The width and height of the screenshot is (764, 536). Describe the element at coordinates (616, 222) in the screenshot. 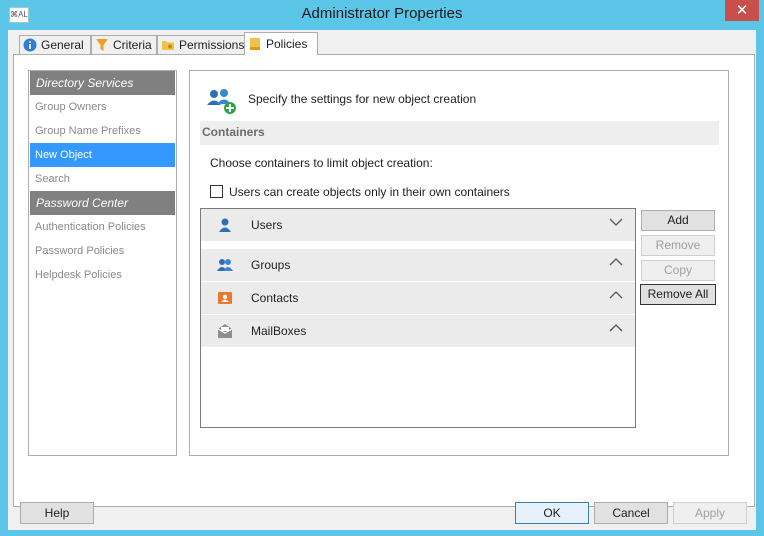

I see `chevron-down-icon` at that location.